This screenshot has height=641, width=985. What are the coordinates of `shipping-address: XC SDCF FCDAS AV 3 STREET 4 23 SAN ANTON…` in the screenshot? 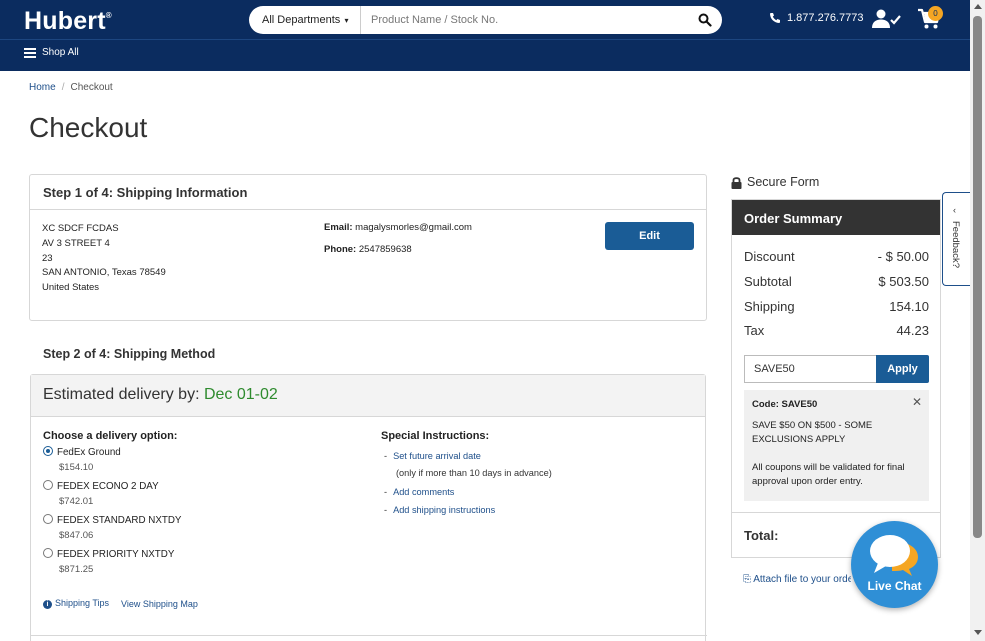 It's located at (104, 258).